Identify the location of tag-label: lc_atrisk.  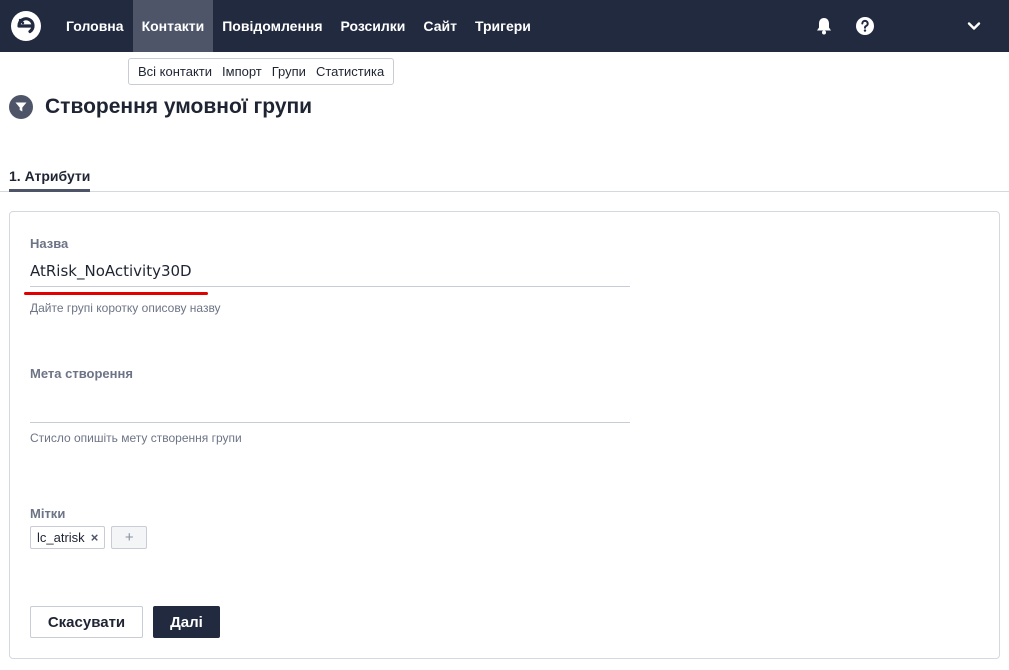
(61, 537).